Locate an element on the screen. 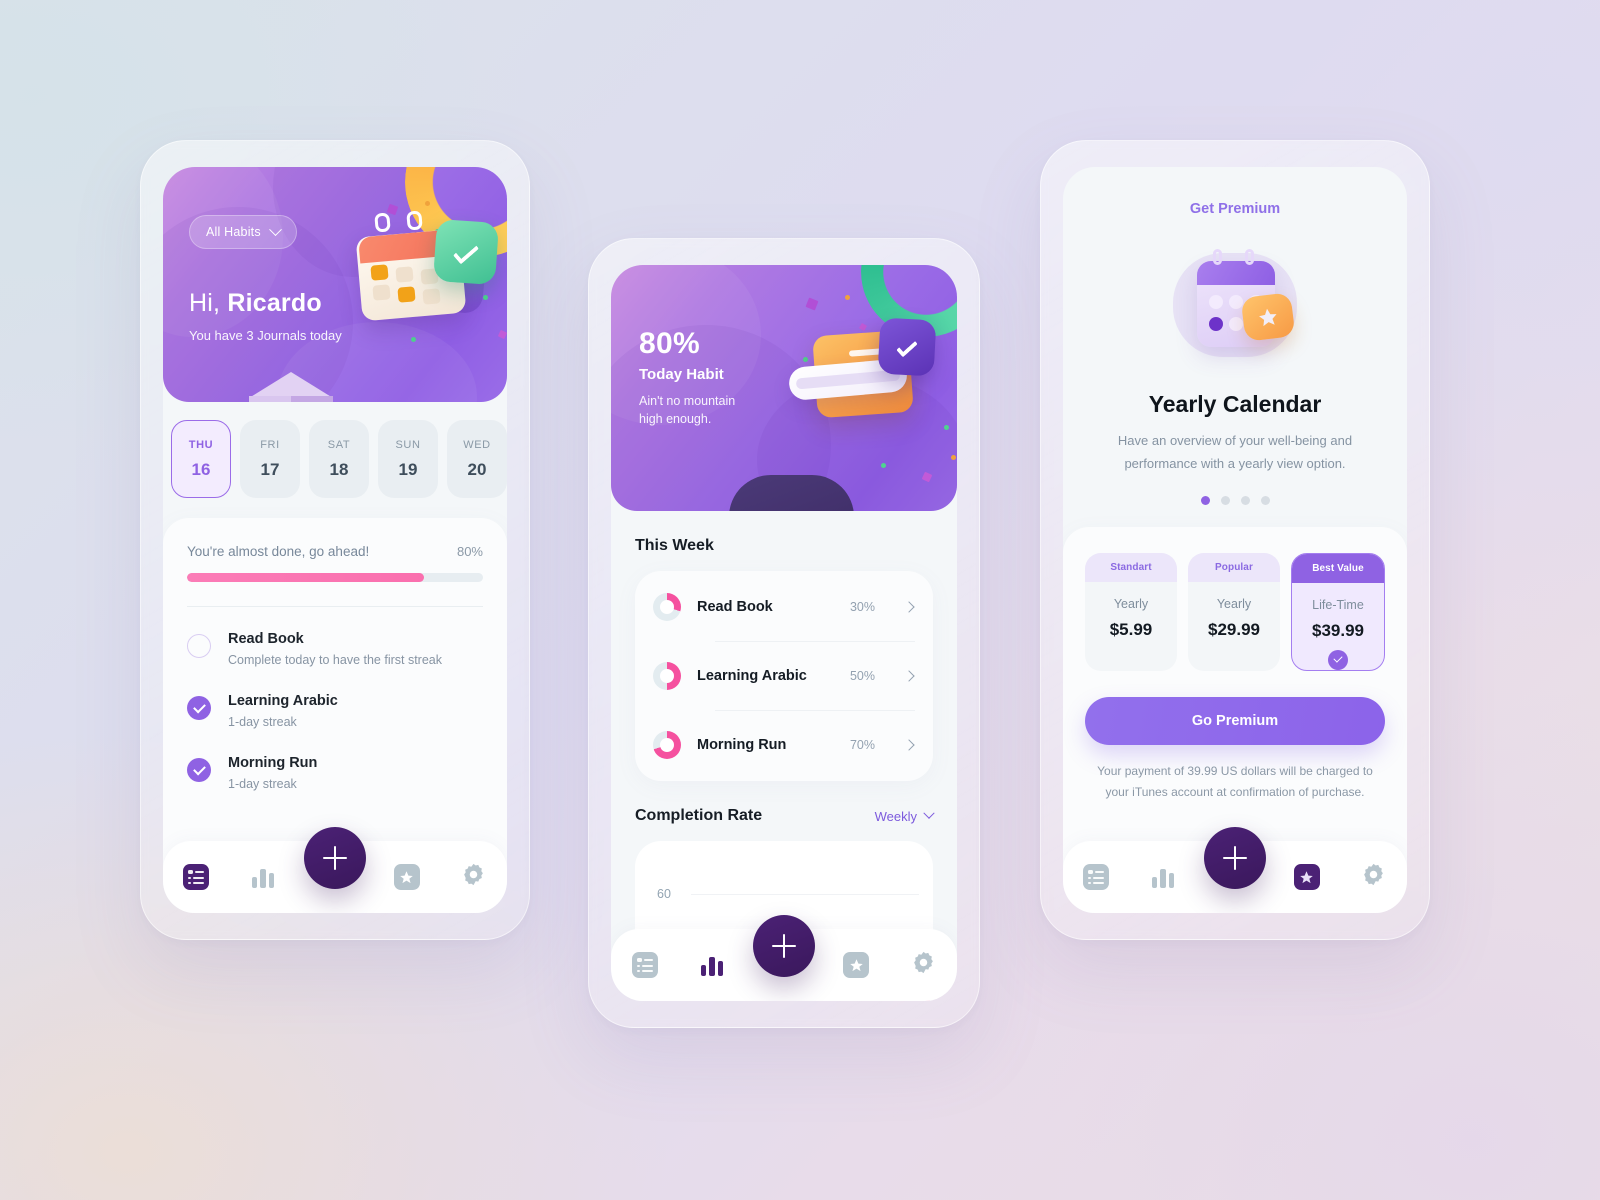  progress-row: You're almost done, go ahead! 80% is located at coordinates (335, 551).